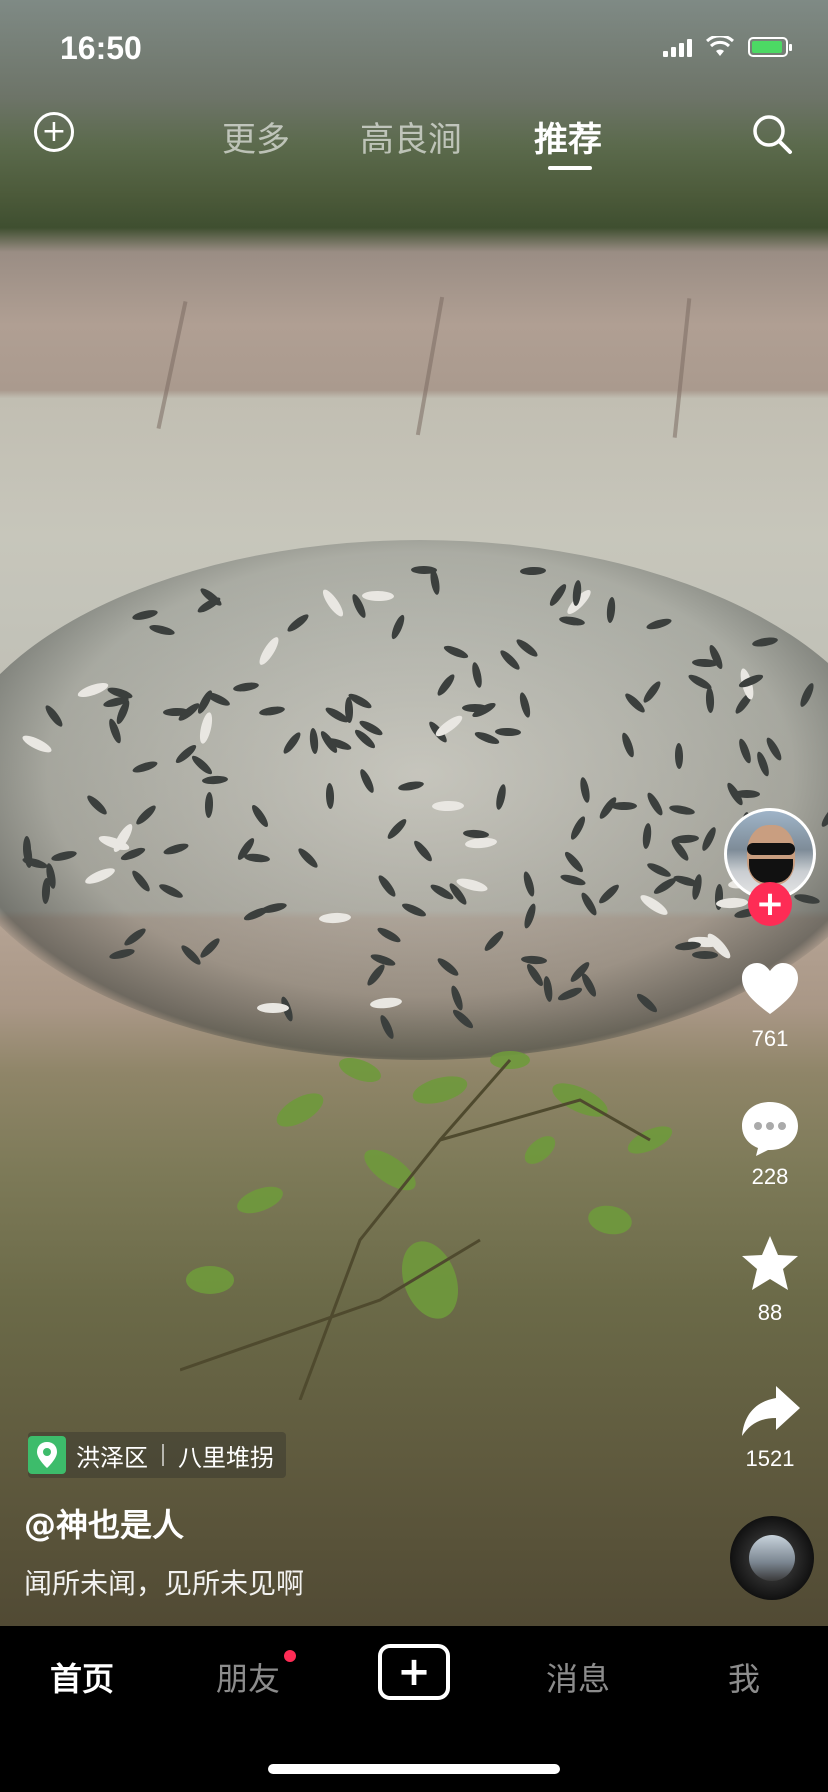 The width and height of the screenshot is (828, 1792). What do you see at coordinates (104, 1523) in the screenshot?
I see `author-username: @神也是人` at bounding box center [104, 1523].